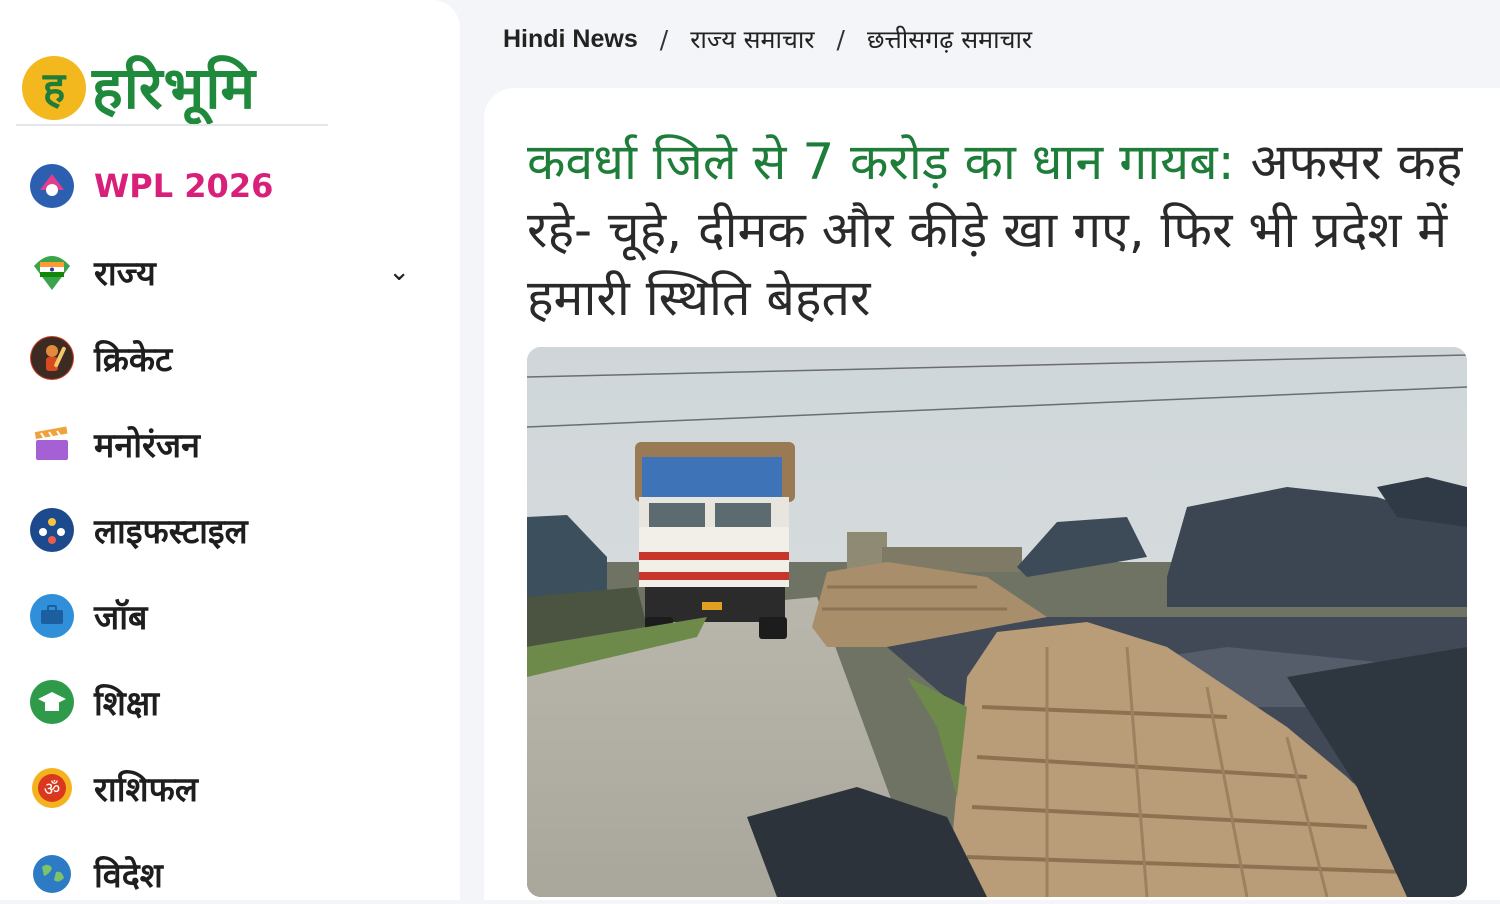 This screenshot has height=904, width=1500. I want to click on sidebar-item-label: लाइफस्टाइल, so click(171, 532).